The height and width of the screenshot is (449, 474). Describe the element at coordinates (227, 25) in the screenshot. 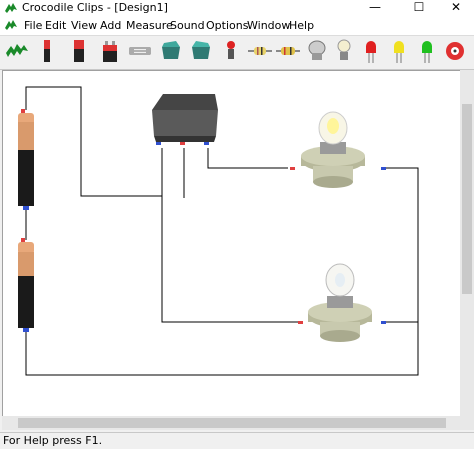

I see `menu-options: Options` at that location.